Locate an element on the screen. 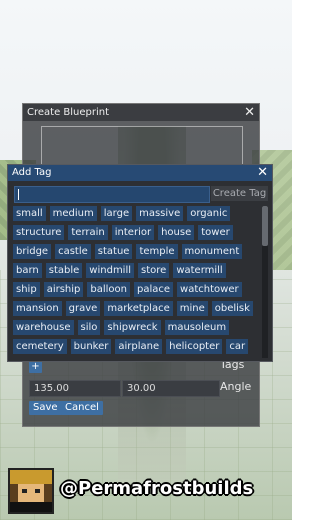 The width and height of the screenshot is (320, 520). tag-chip-bridge: bridge is located at coordinates (32, 251).